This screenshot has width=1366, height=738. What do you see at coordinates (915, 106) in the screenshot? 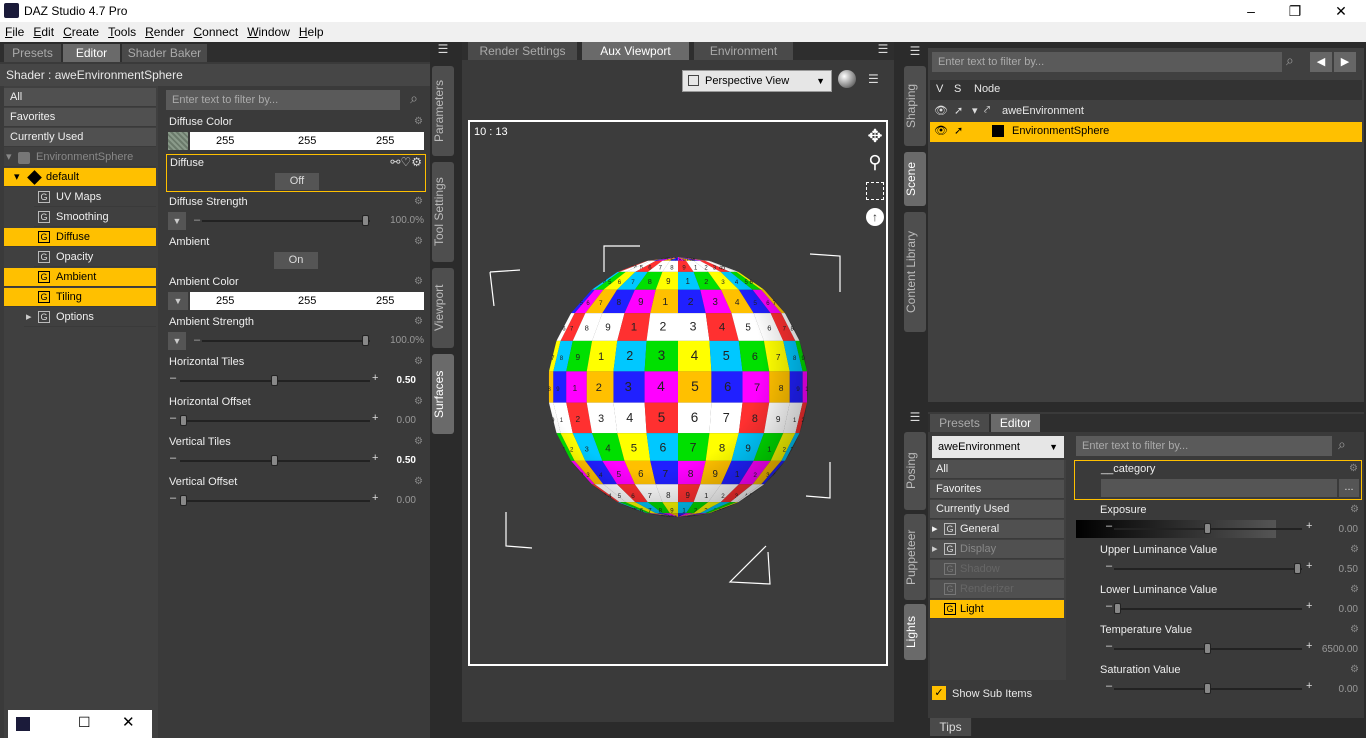
I see `vtab-shaping: Shaping` at bounding box center [915, 106].